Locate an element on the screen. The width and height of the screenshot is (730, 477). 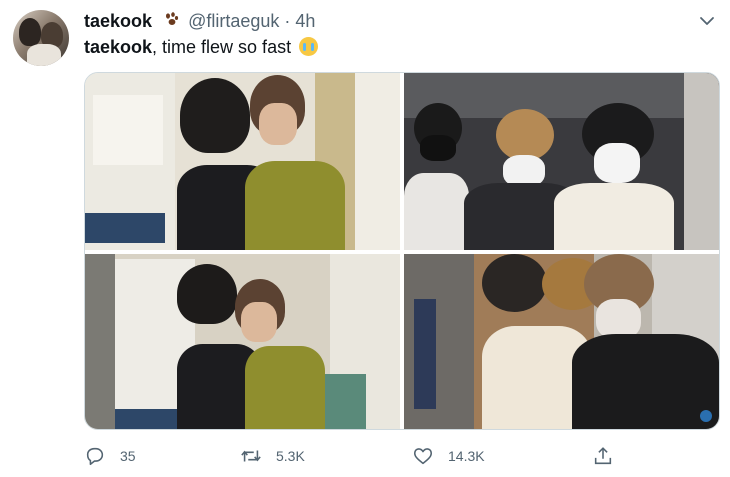
retweet-button: 5.3K is located at coordinates (272, 456).